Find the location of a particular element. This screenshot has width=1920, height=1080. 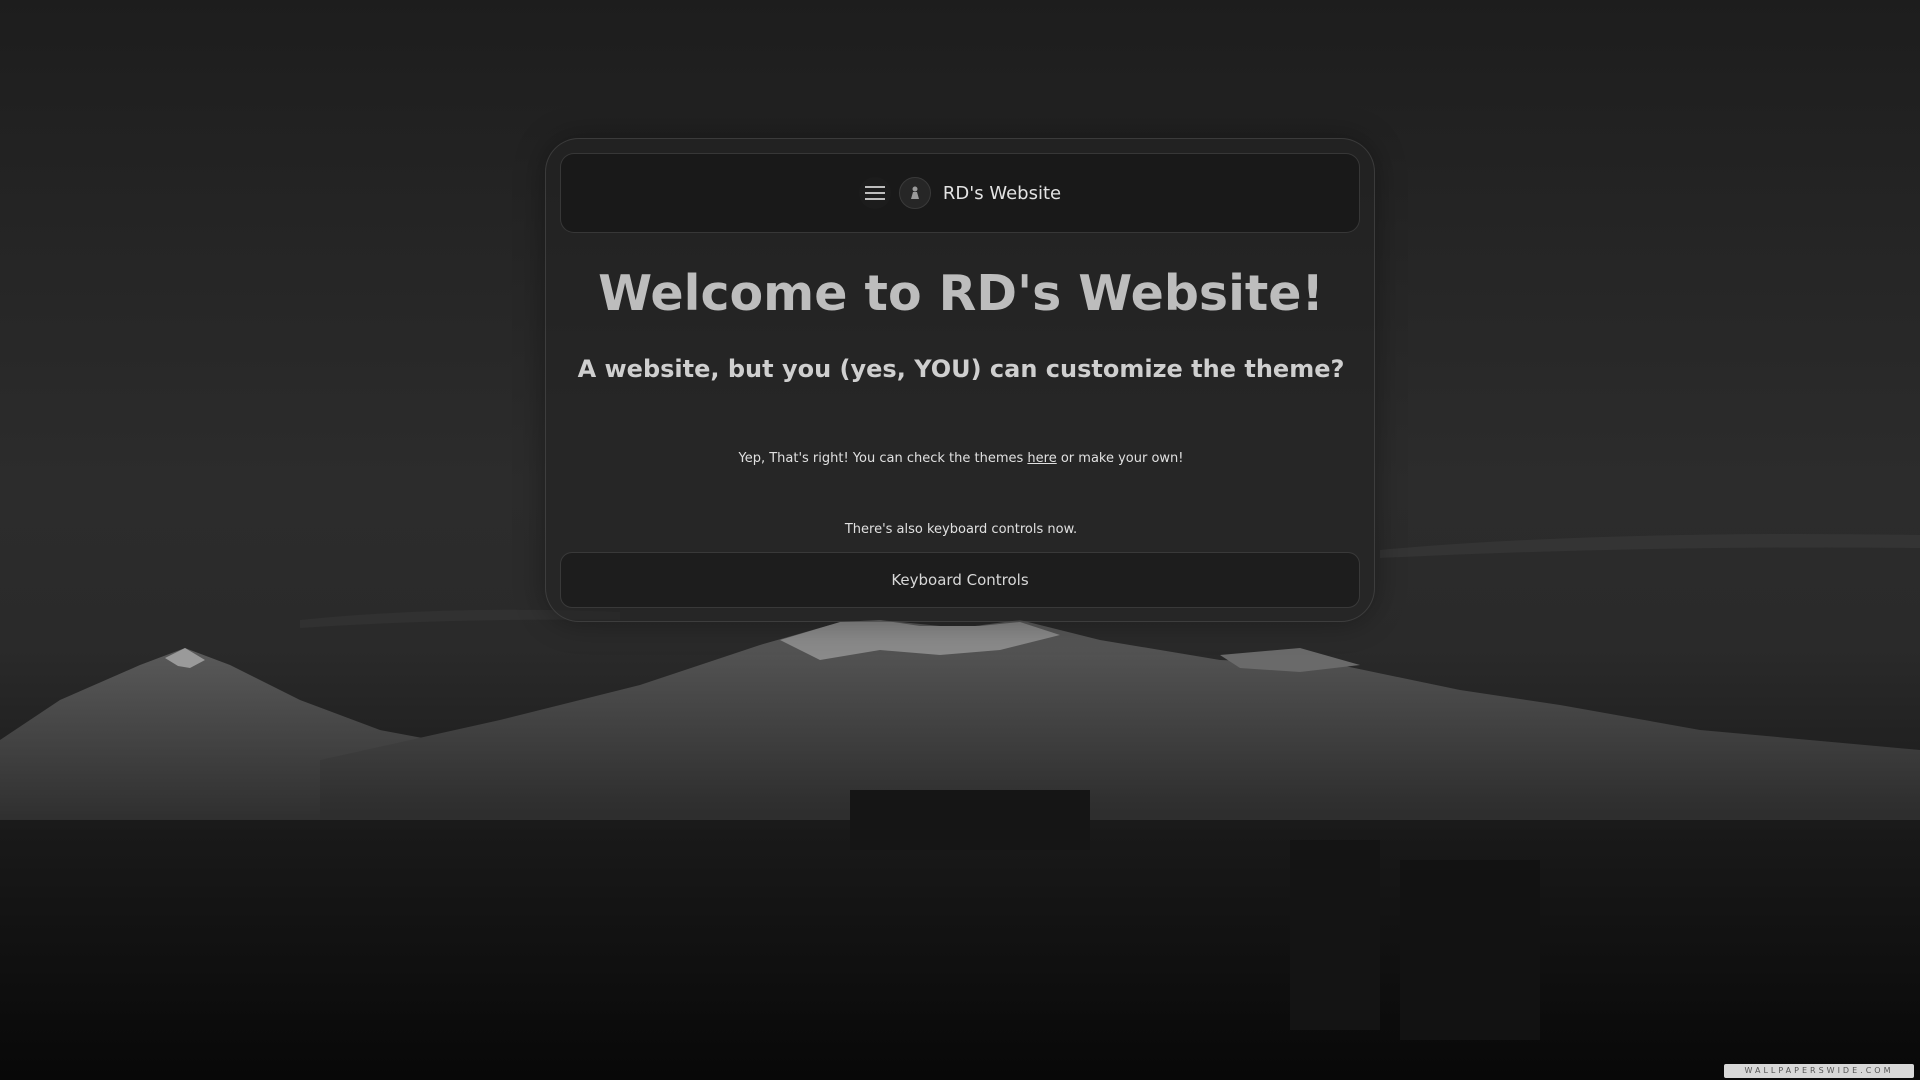

navbar: RD's Website is located at coordinates (960, 193).